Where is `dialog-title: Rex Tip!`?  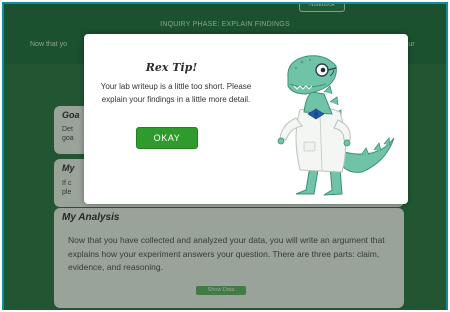 dialog-title: Rex Tip! is located at coordinates (171, 67).